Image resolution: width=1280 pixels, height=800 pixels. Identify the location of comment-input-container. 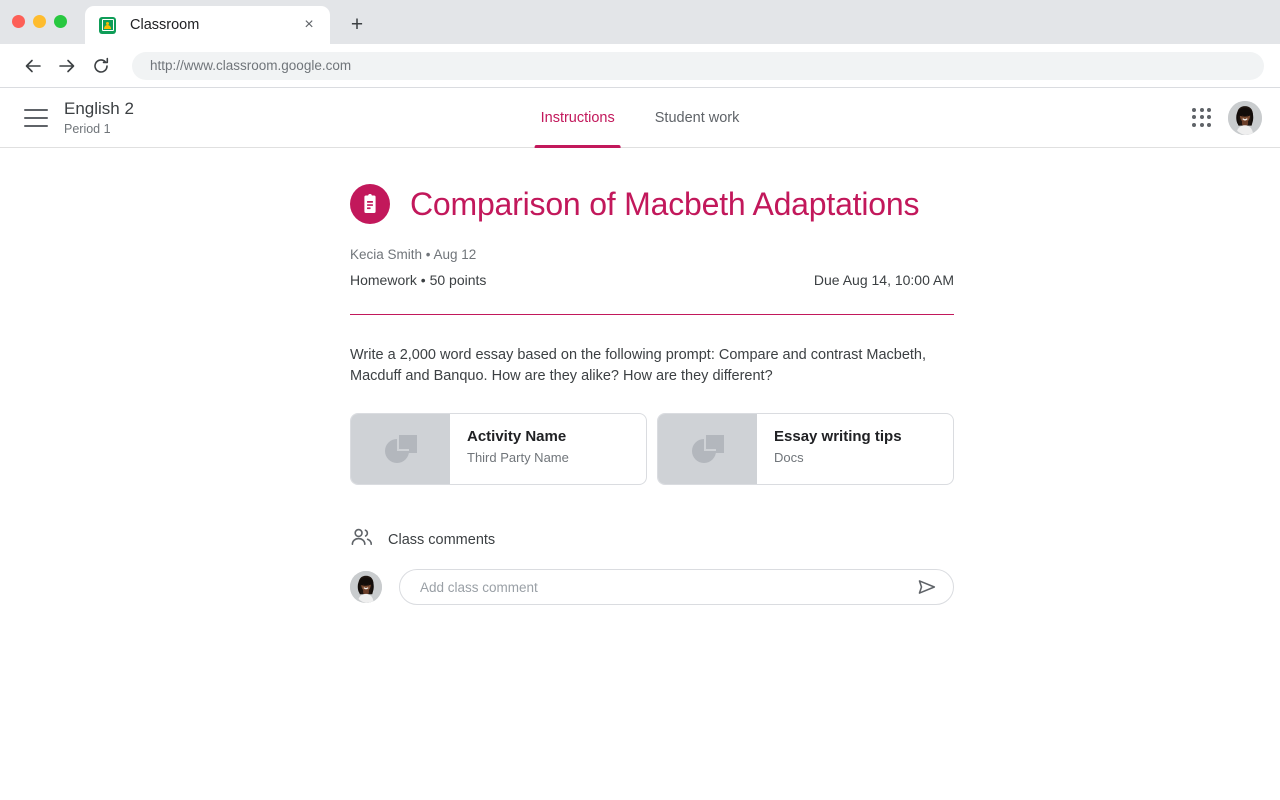
(676, 587).